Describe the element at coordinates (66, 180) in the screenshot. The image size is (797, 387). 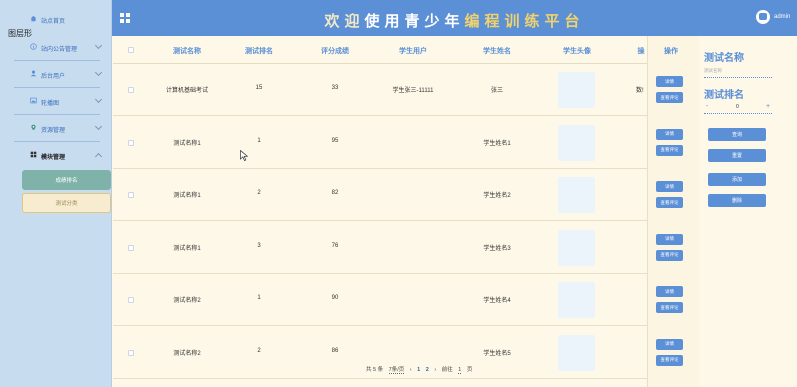
I see `sidebar-subitem-score-ranking: 成绩排名` at that location.